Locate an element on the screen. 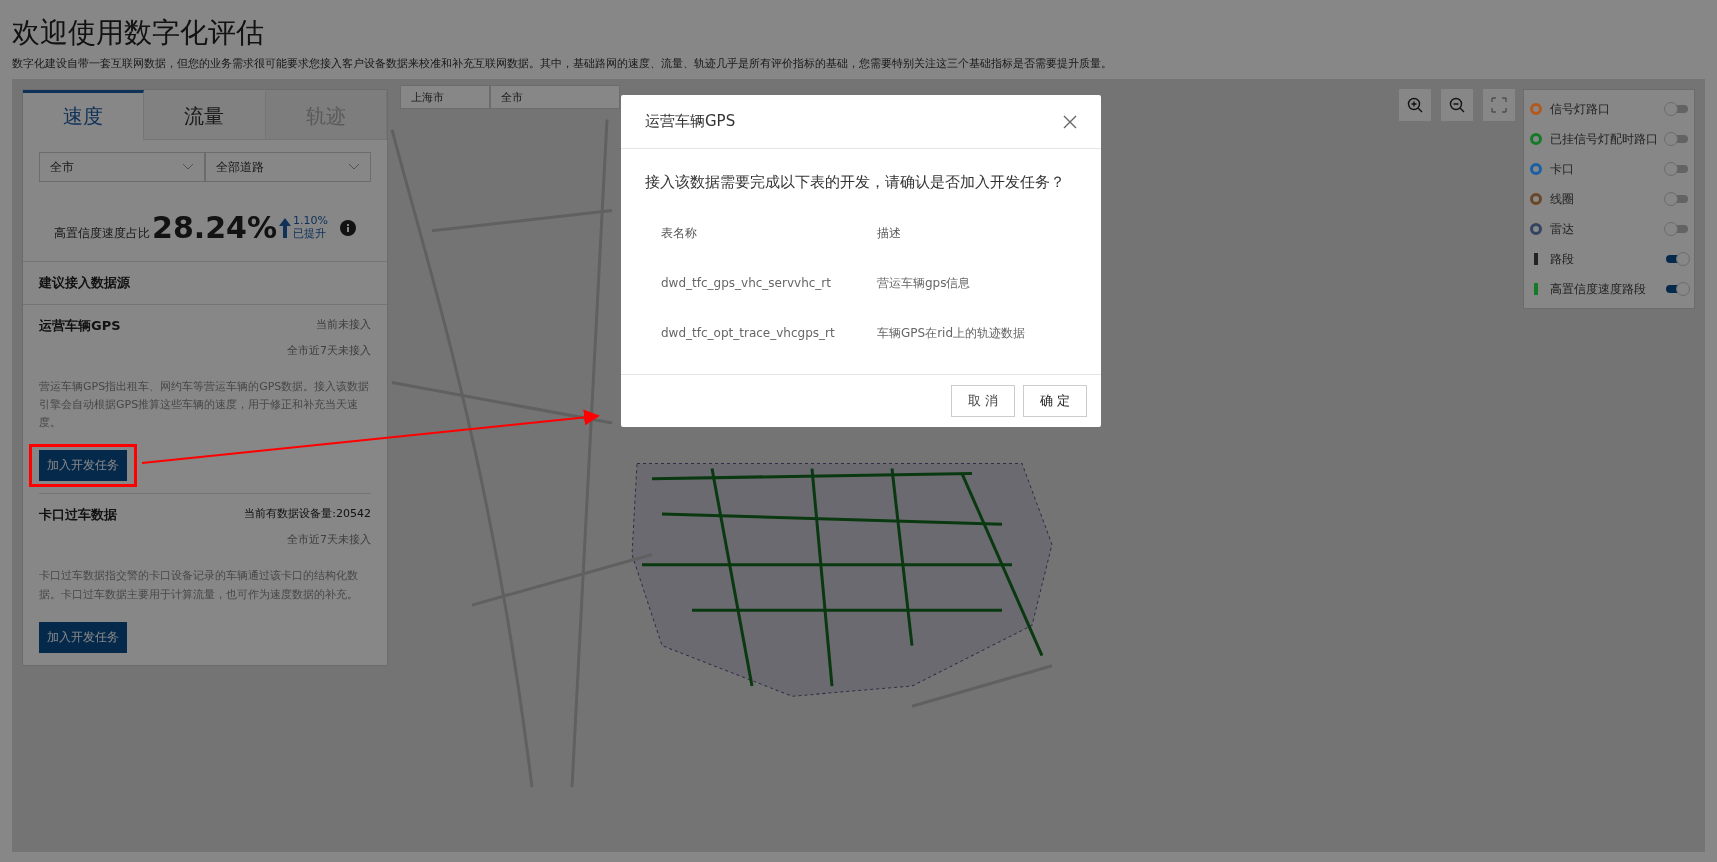 This screenshot has width=1717, height=862. legend-label: 高置信度速度路段 is located at coordinates (1598, 289).